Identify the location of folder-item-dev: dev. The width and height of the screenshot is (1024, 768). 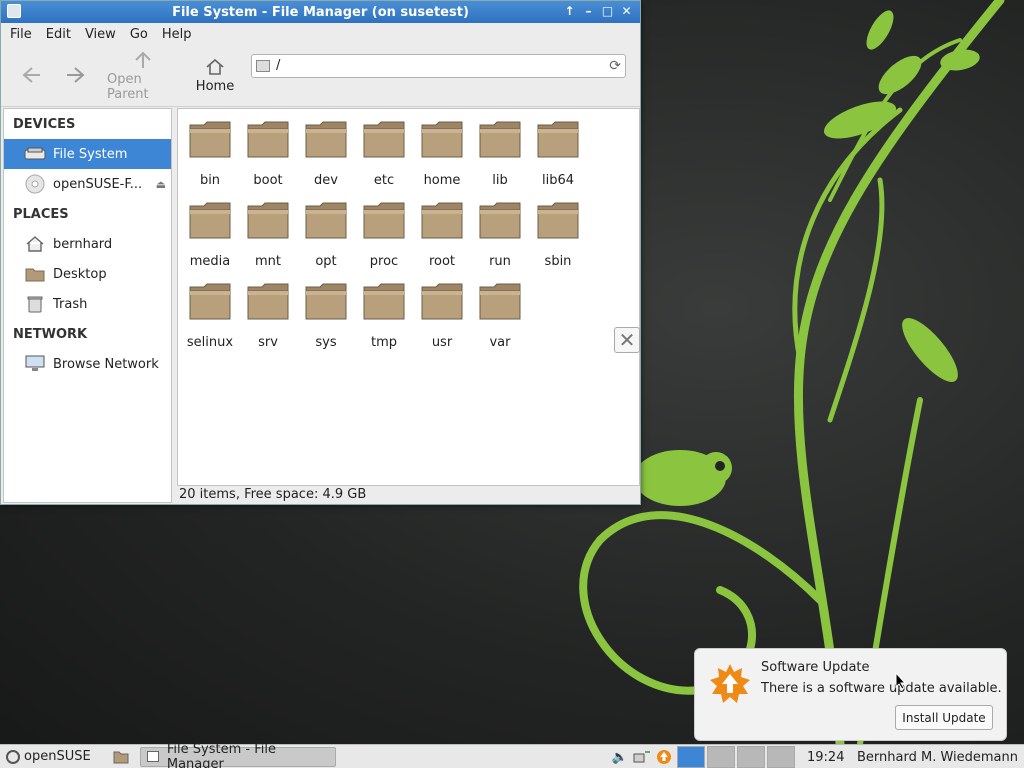
(326, 158).